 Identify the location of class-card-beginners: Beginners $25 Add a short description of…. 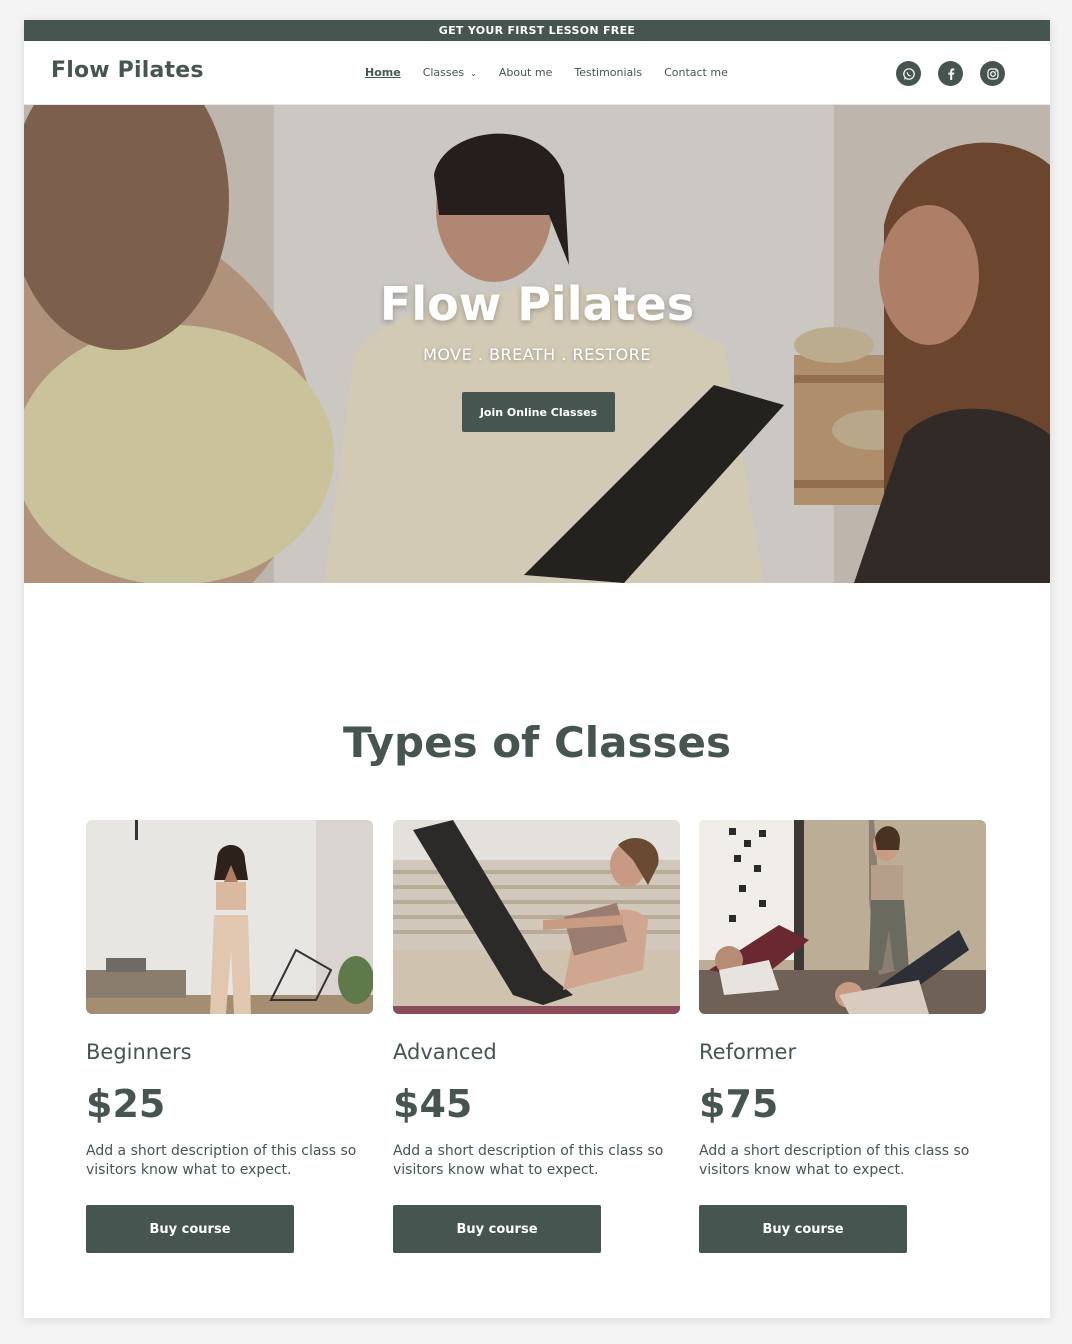
(229, 1036).